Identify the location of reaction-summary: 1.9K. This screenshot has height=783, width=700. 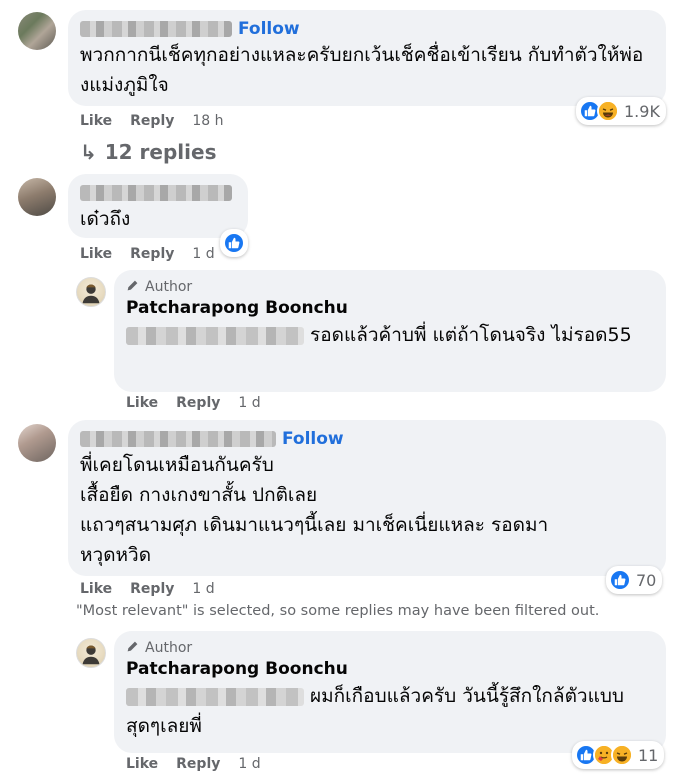
(621, 111).